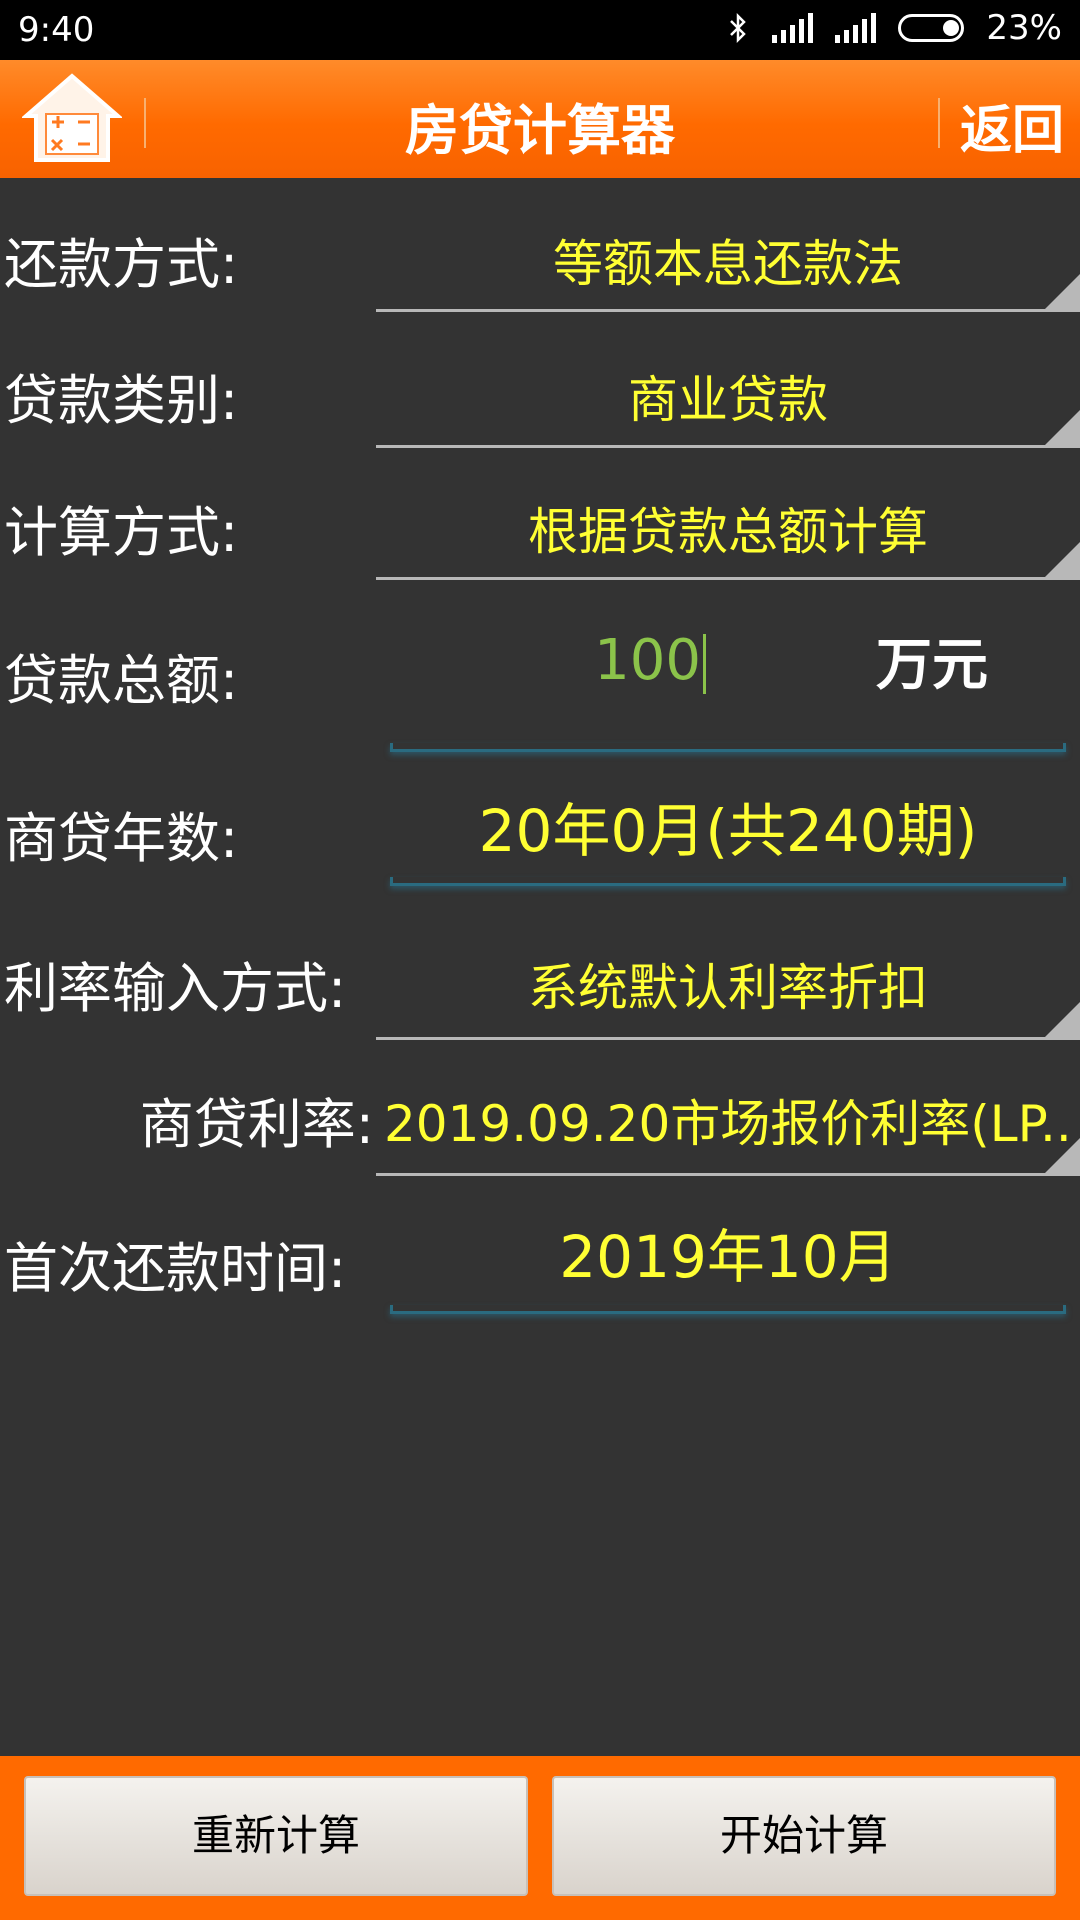 The height and width of the screenshot is (1920, 1080). What do you see at coordinates (738, 28) in the screenshot?
I see `bluetooth-icon` at bounding box center [738, 28].